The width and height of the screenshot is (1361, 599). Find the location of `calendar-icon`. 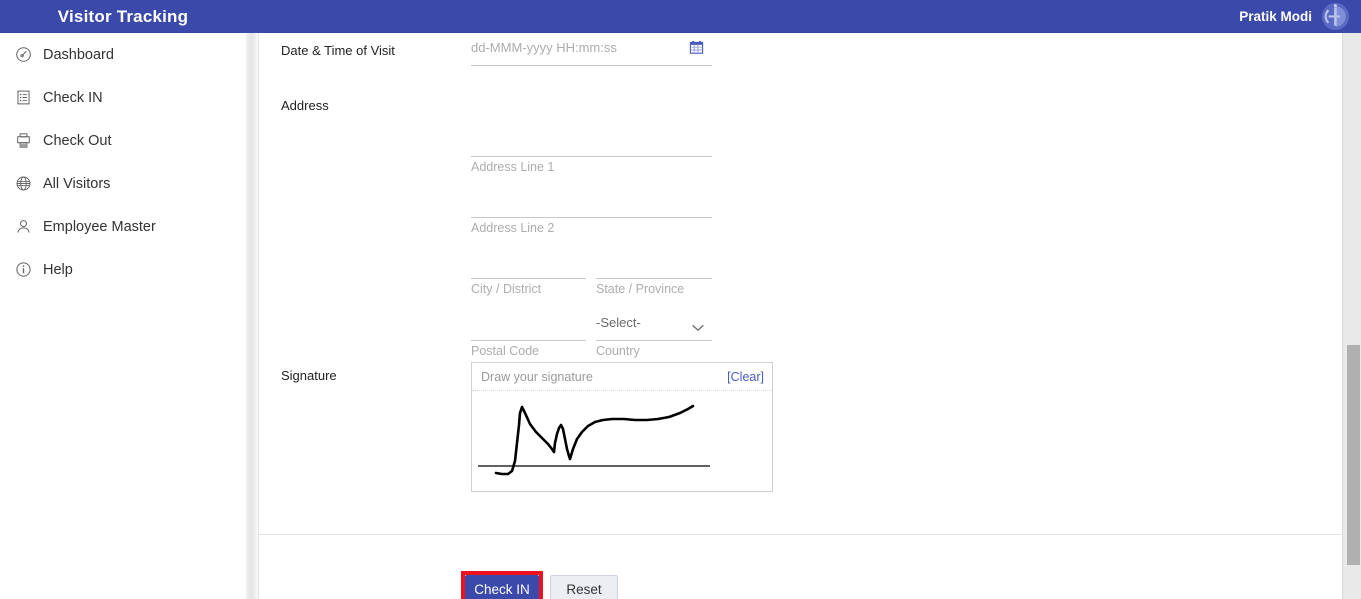

calendar-icon is located at coordinates (696, 47).